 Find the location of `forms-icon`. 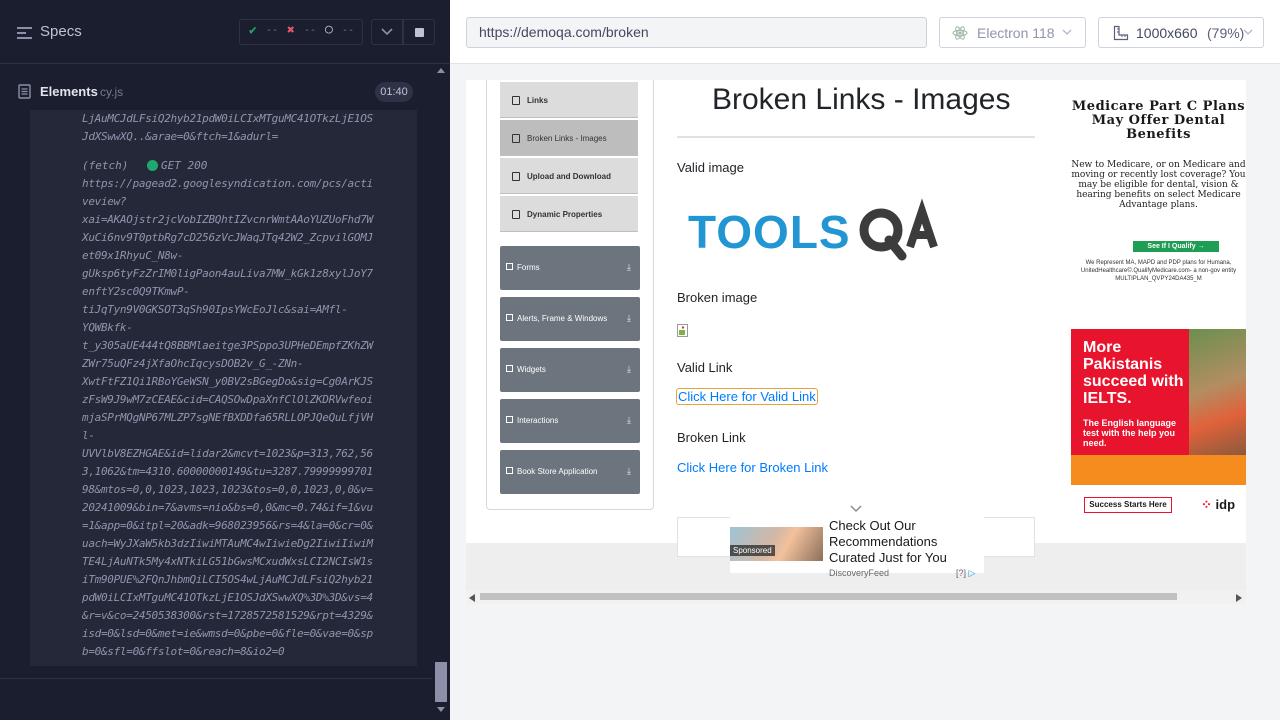

forms-icon is located at coordinates (509, 266).